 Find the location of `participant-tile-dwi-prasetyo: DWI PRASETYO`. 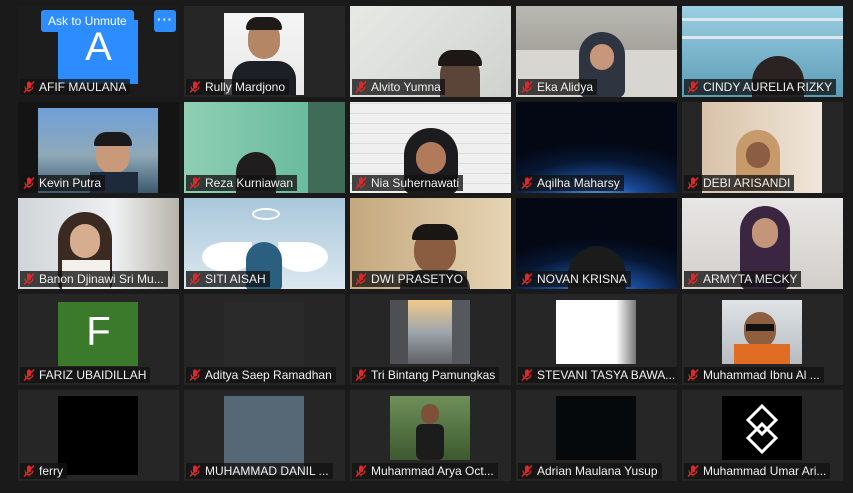

participant-tile-dwi-prasetyo: DWI PRASETYO is located at coordinates (430, 243).